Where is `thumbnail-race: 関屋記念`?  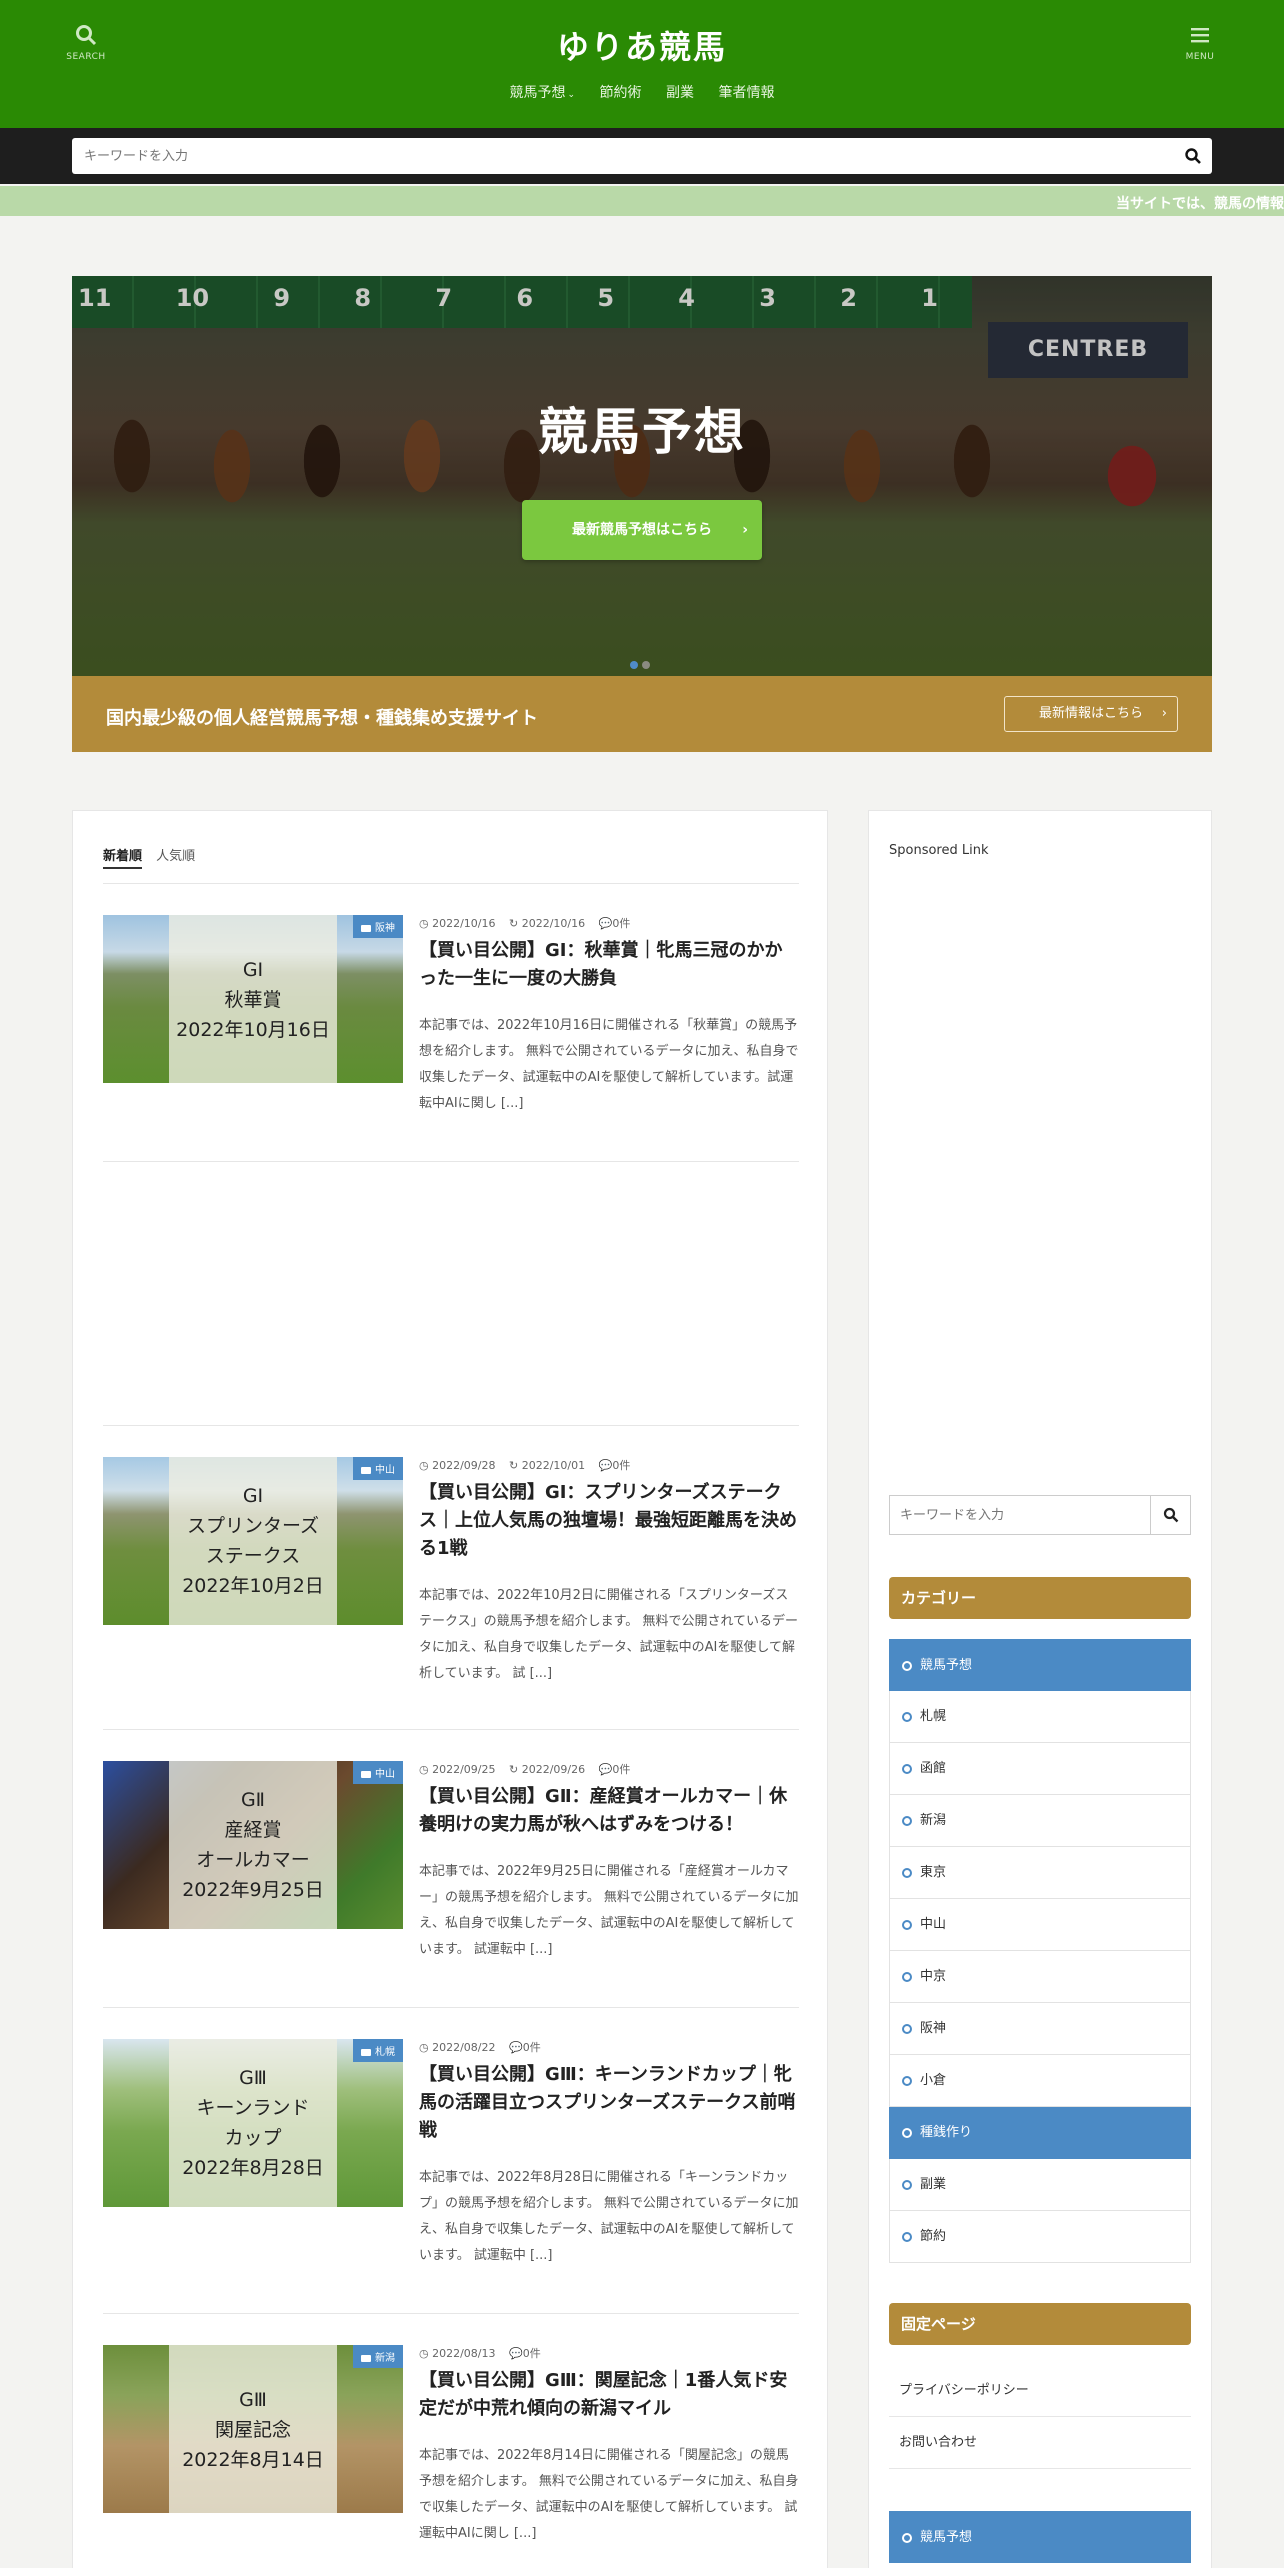
thumbnail-race: 関屋記念 is located at coordinates (252, 2430).